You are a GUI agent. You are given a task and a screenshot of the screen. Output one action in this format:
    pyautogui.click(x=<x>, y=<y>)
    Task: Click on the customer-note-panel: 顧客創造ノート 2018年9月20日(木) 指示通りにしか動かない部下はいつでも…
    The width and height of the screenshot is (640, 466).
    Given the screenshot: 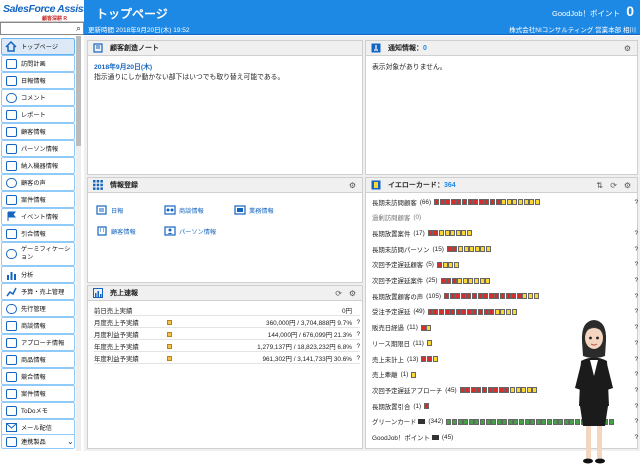 What is the action you would take?
    pyautogui.click(x=225, y=107)
    